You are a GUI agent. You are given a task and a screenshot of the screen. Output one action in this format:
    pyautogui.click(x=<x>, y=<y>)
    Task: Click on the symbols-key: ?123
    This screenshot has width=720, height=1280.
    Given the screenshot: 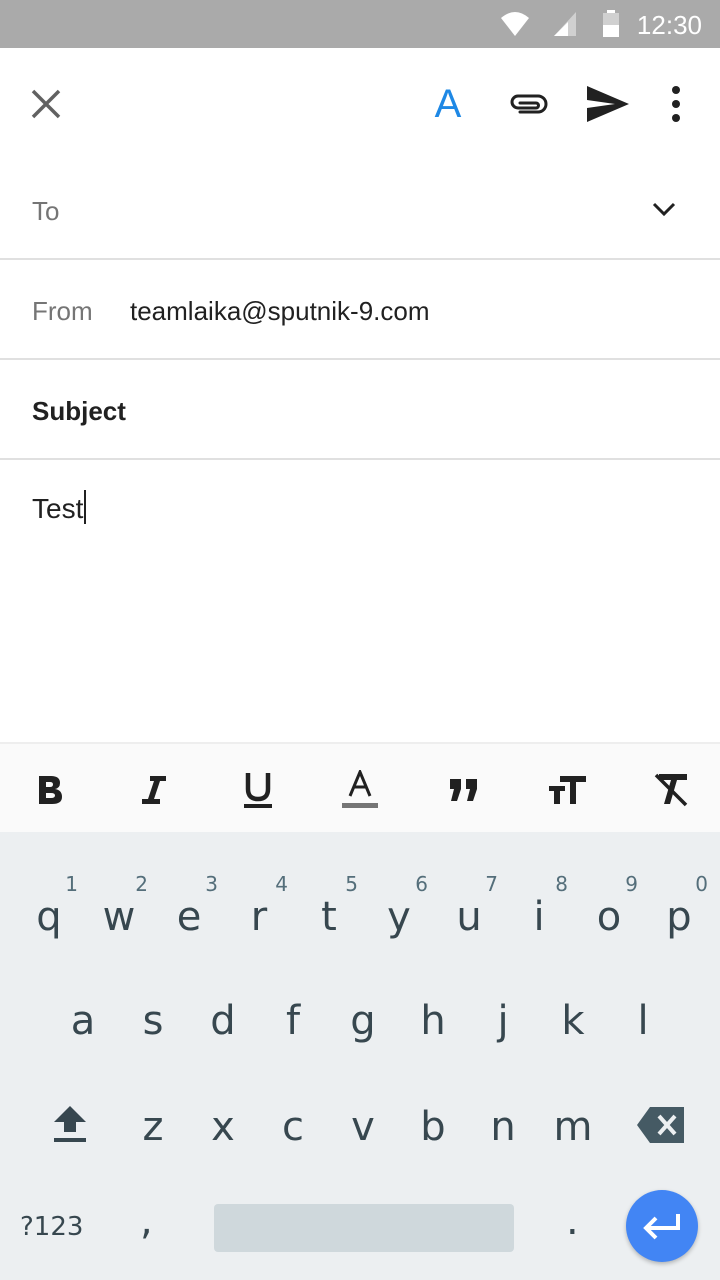 What is the action you would take?
    pyautogui.click(x=51, y=1227)
    